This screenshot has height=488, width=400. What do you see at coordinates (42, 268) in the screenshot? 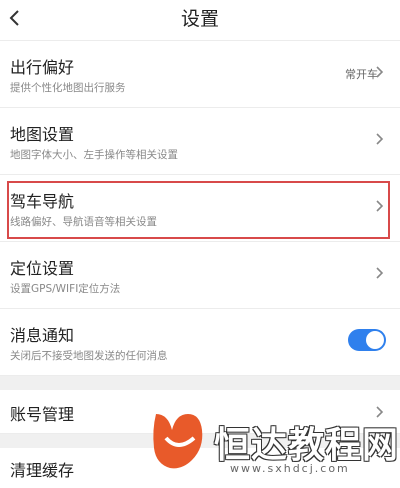
I see `setting-title: 定位设置` at bounding box center [42, 268].